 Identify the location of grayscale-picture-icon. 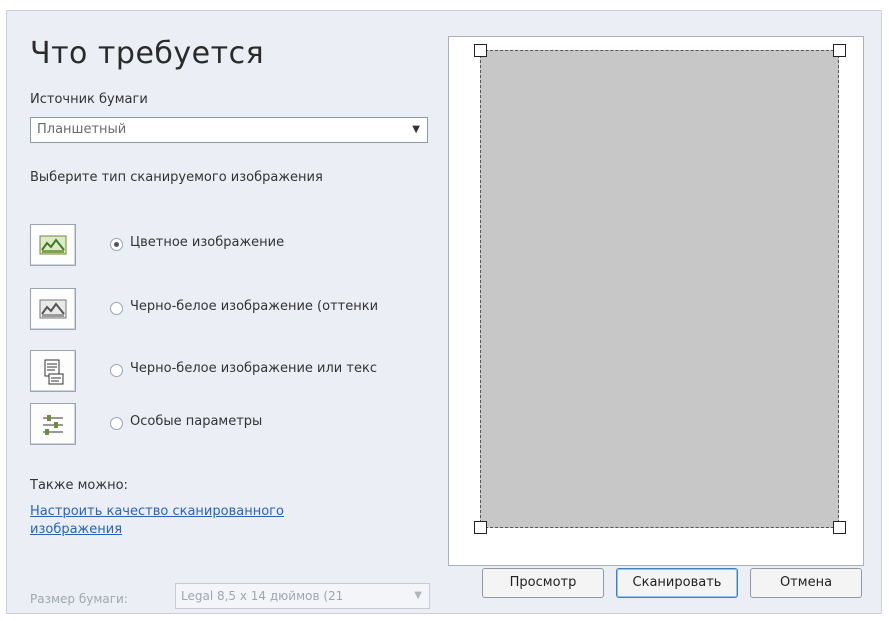
(53, 309).